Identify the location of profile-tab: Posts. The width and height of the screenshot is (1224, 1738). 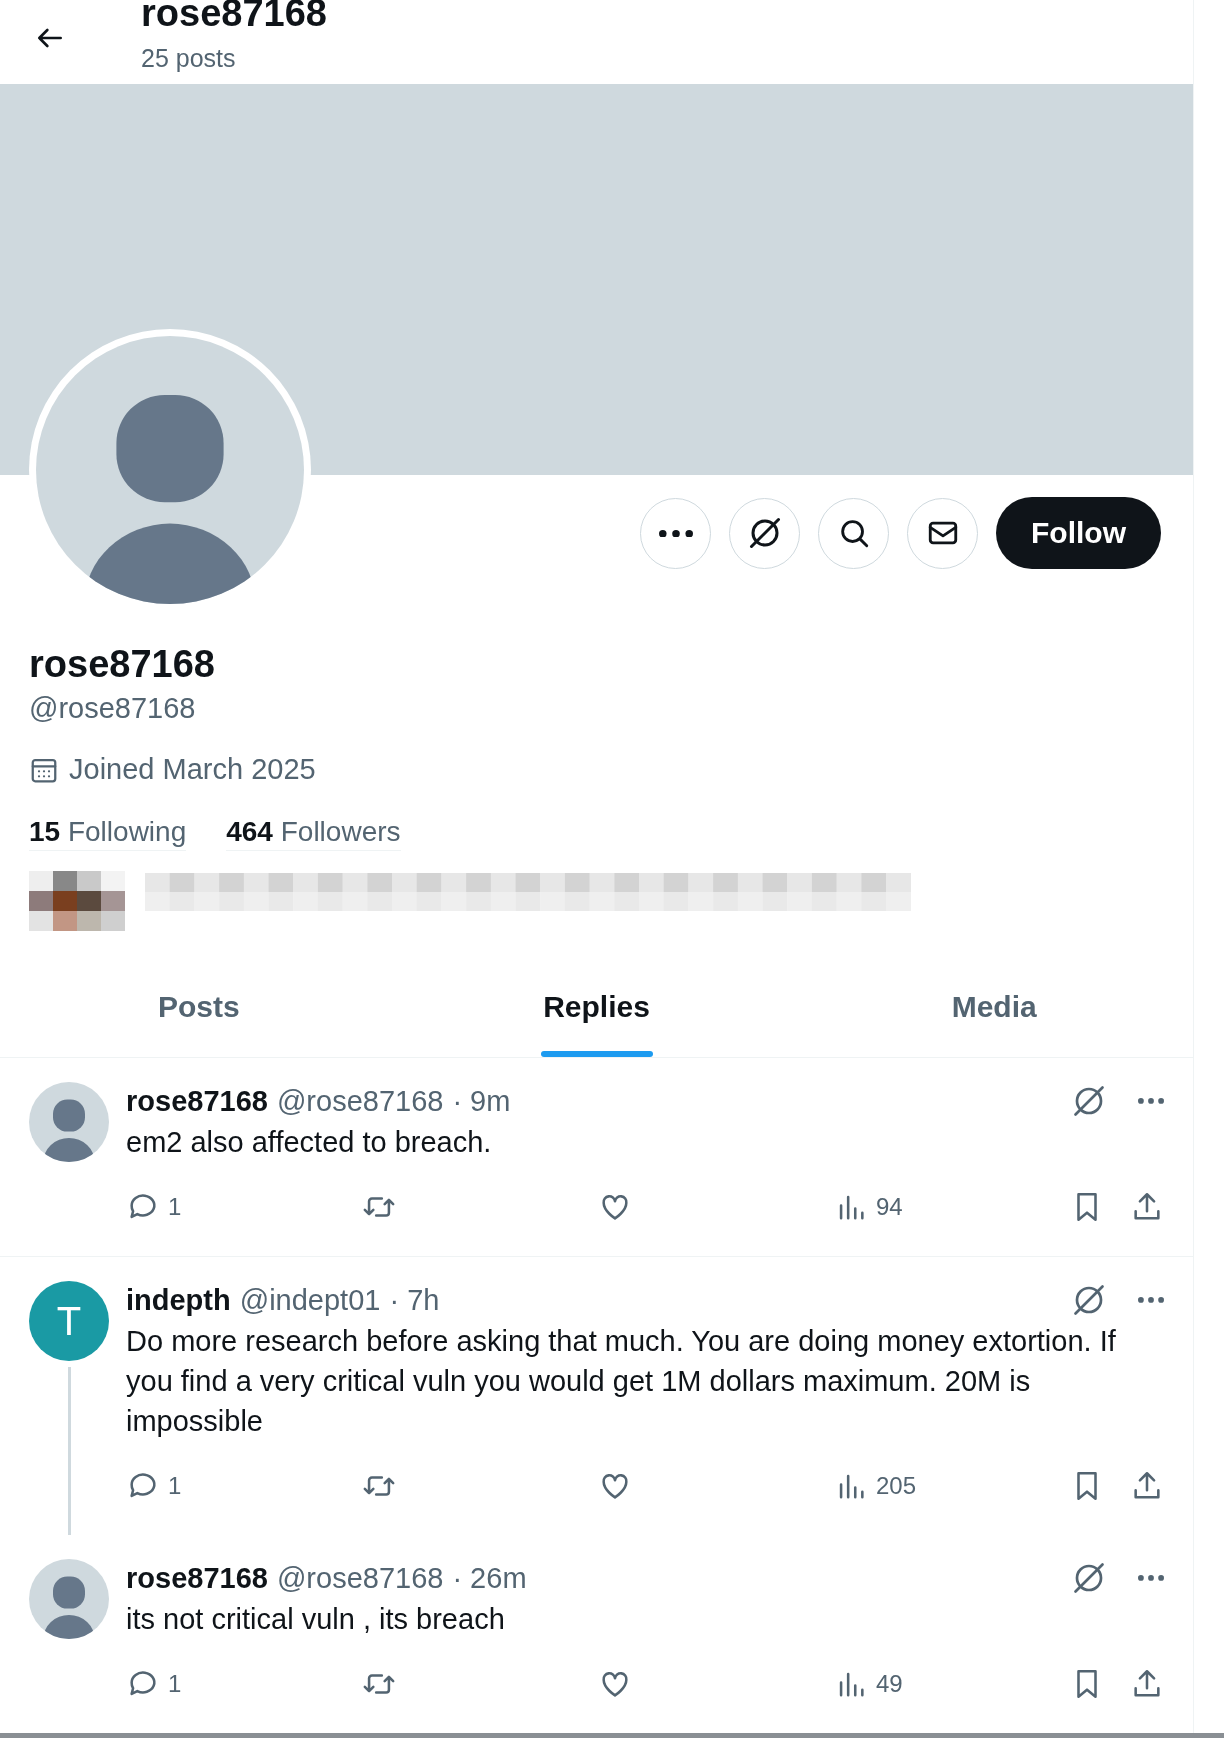
(199, 1007).